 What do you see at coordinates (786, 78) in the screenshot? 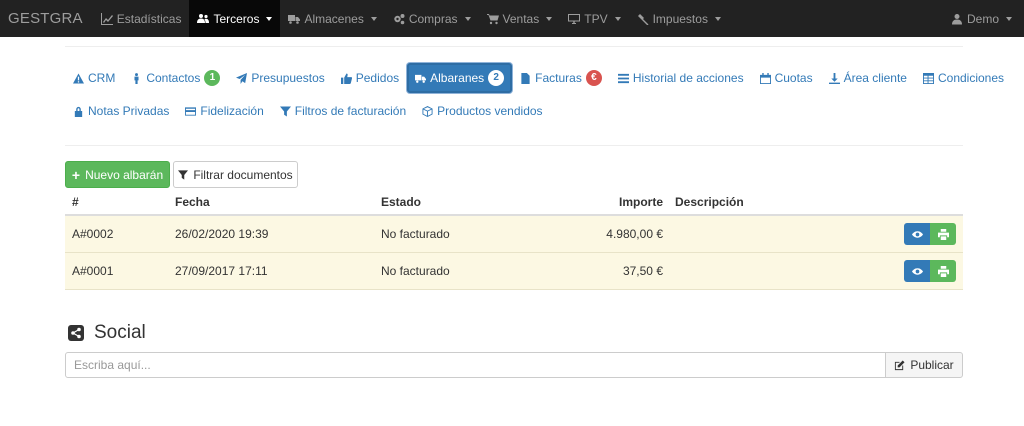
I see `tab-cuotas: Cuotas` at bounding box center [786, 78].